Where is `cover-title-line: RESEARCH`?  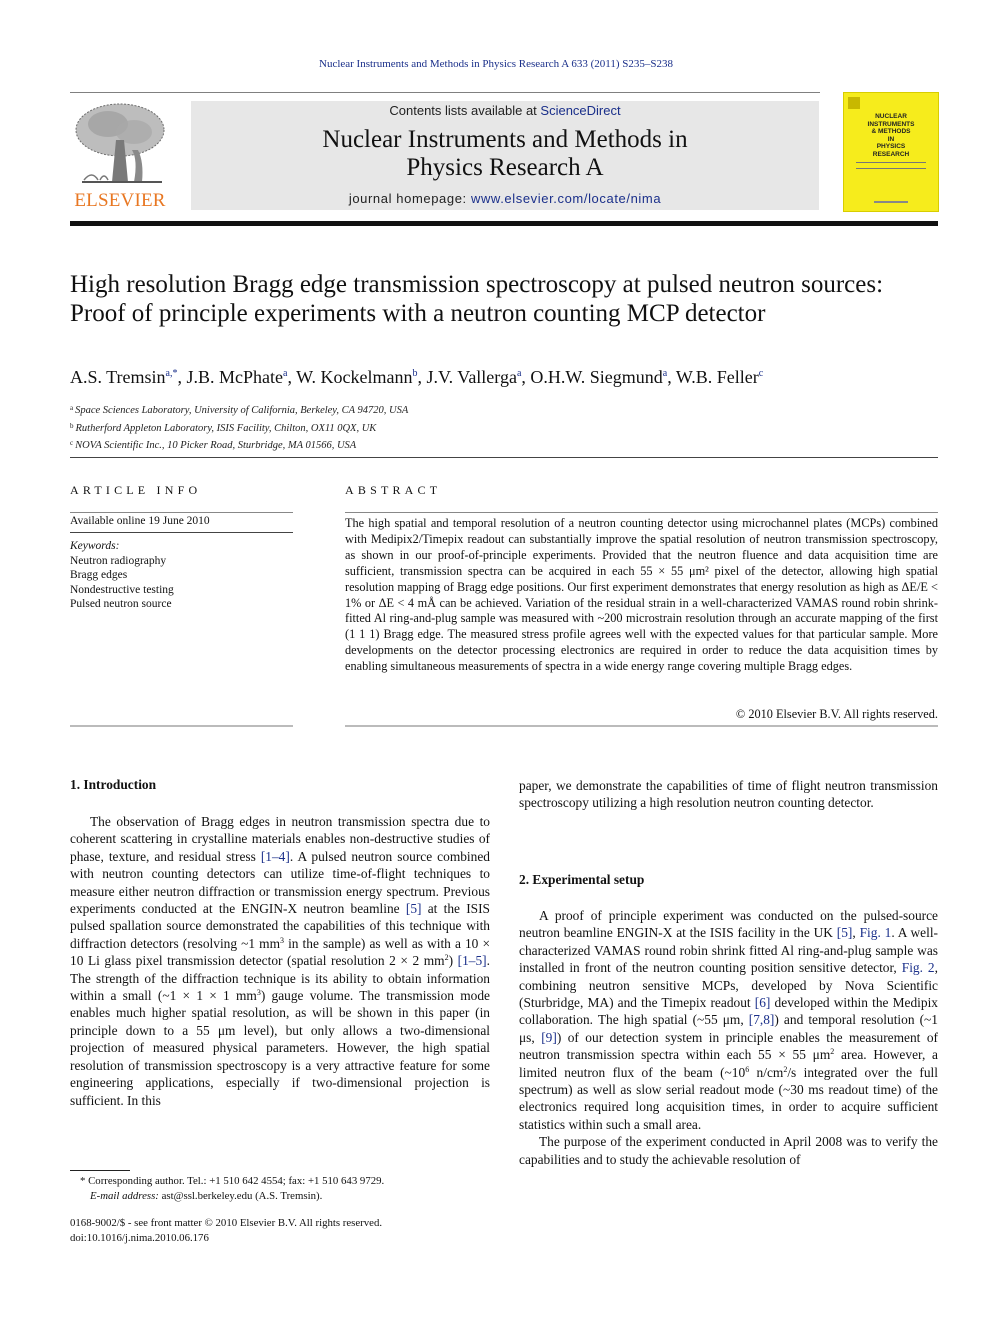 cover-title-line: RESEARCH is located at coordinates (891, 154).